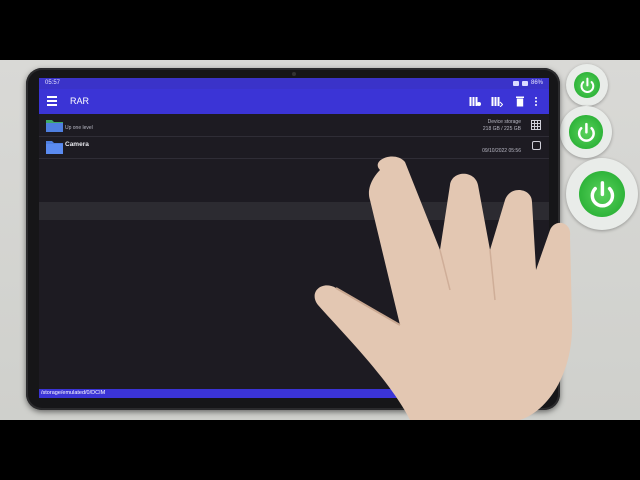  What do you see at coordinates (536, 83) in the screenshot?
I see `battery-percent: 86%` at bounding box center [536, 83].